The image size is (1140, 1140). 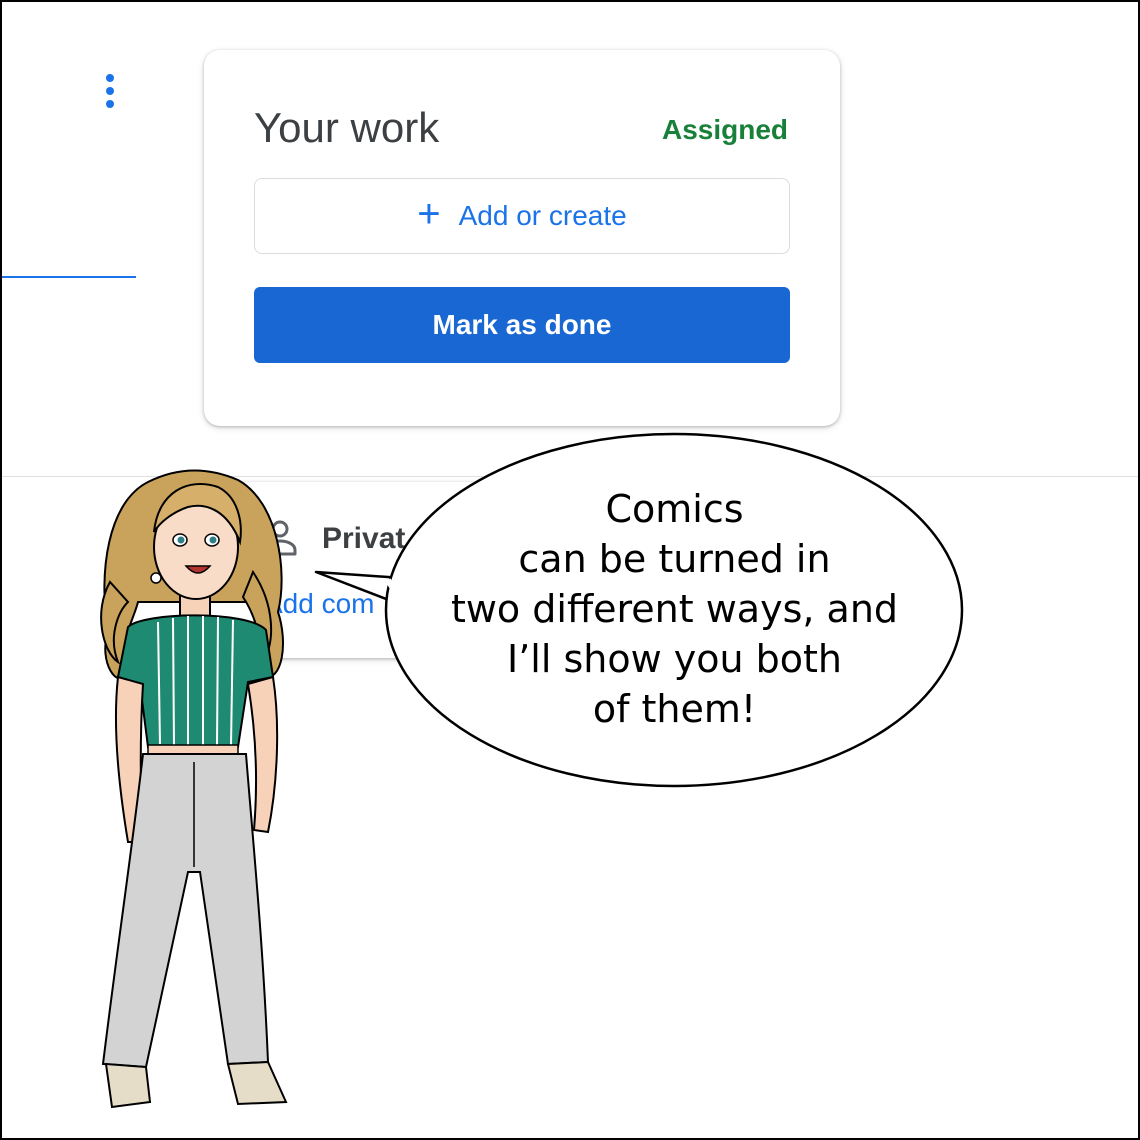 What do you see at coordinates (674, 559) in the screenshot?
I see `speech-line: can be turned in` at bounding box center [674, 559].